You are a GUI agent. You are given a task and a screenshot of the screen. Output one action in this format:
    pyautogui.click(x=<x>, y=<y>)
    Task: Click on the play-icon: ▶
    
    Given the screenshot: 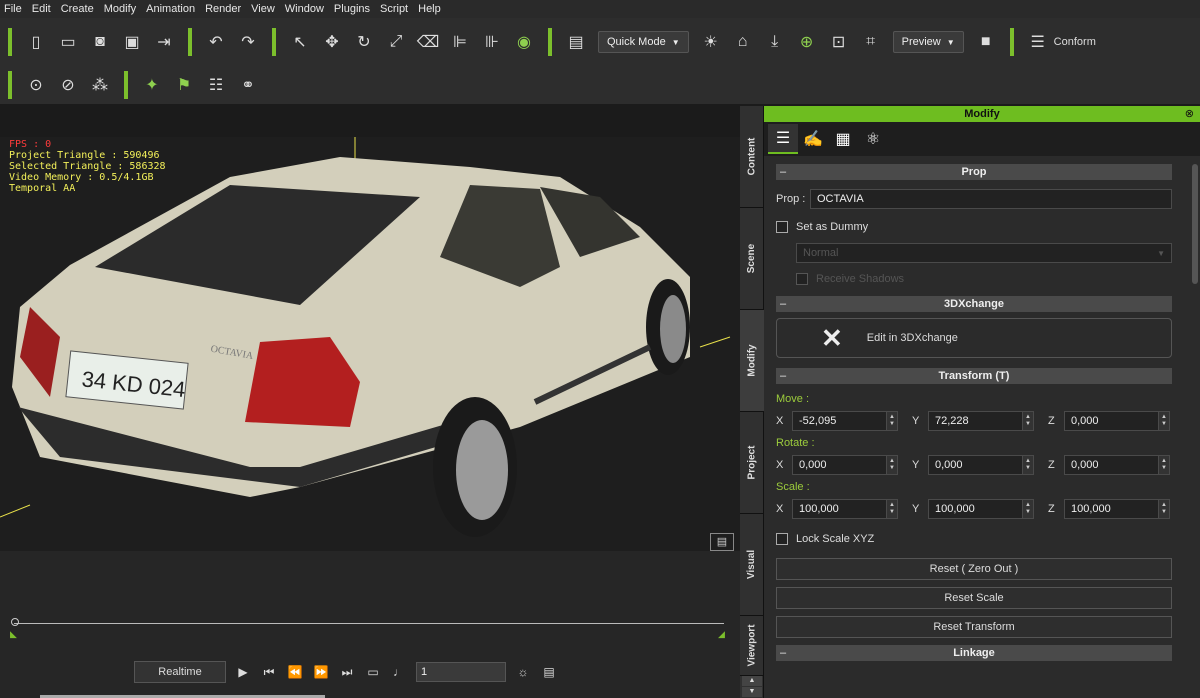 What is the action you would take?
    pyautogui.click(x=243, y=672)
    